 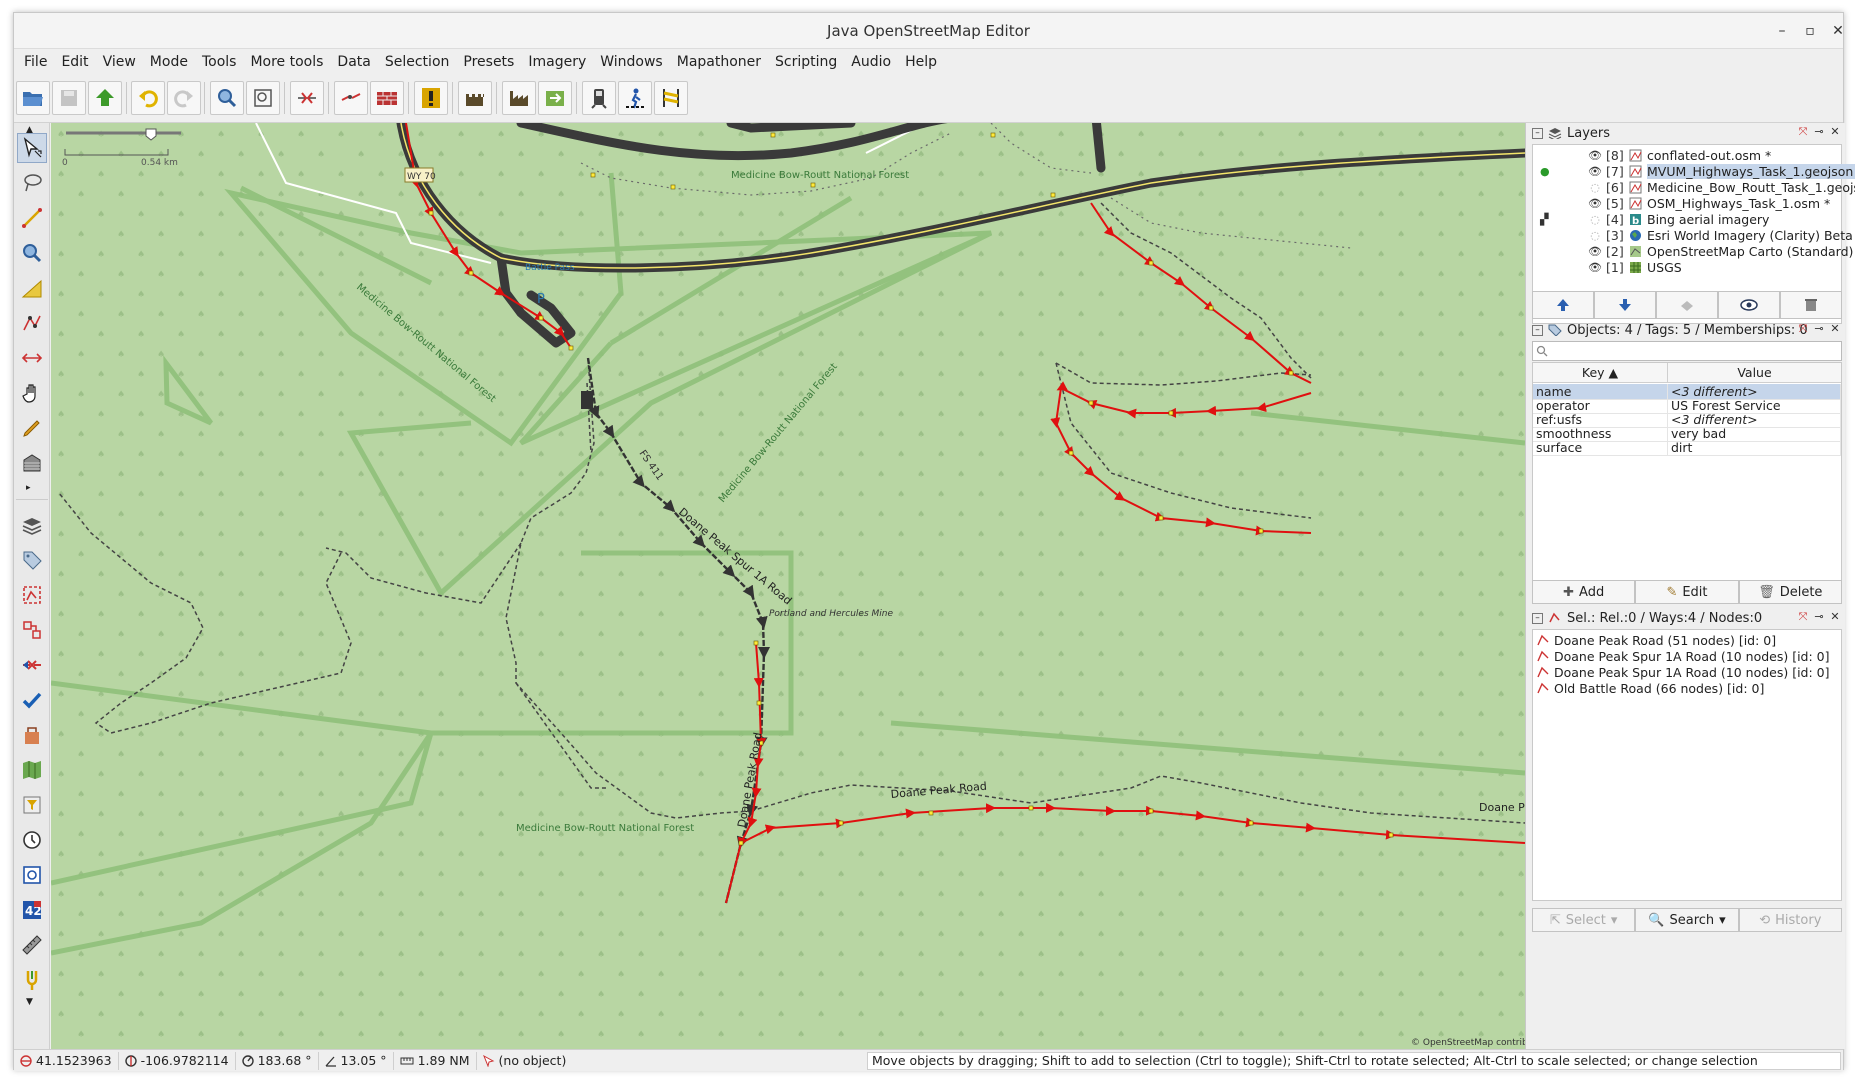 I want to click on fork-button, so click(x=32, y=980).